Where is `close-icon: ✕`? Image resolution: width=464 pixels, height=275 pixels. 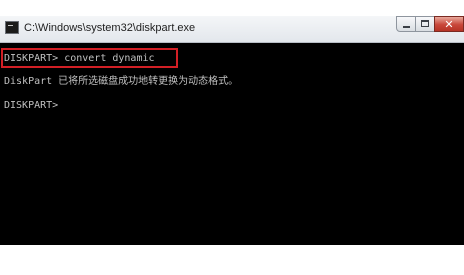
close-icon: ✕ is located at coordinates (449, 24).